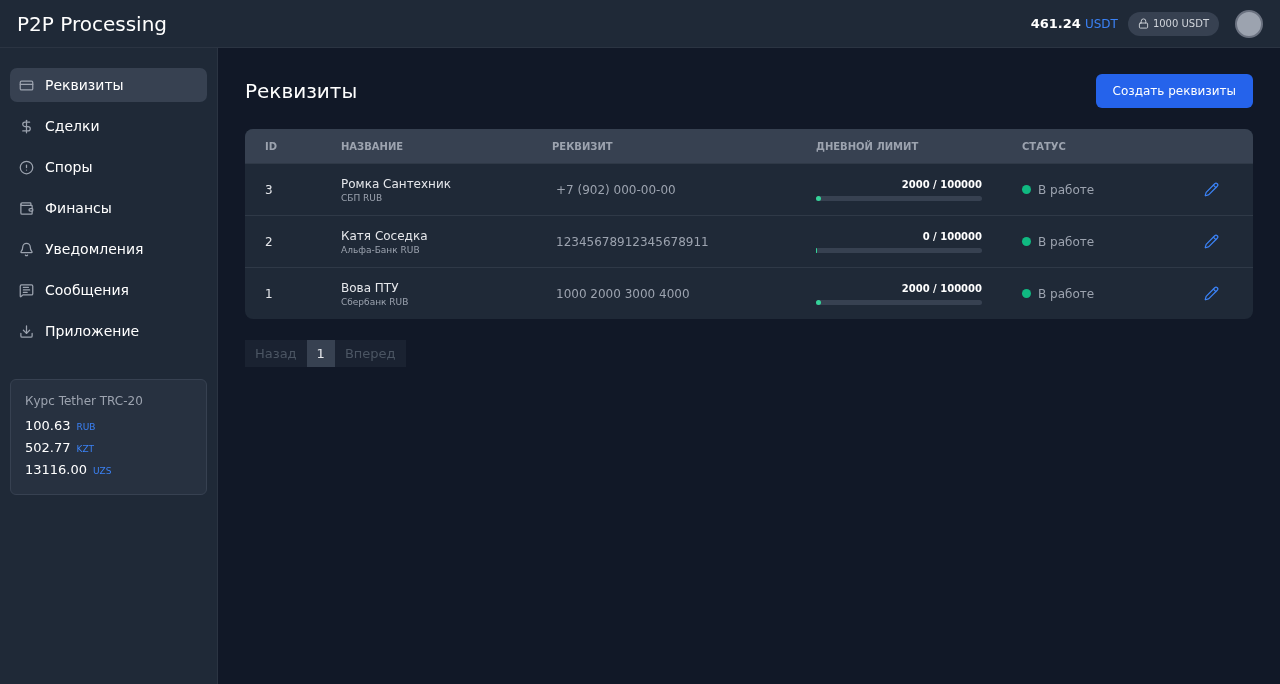 Image resolution: width=1280 pixels, height=684 pixels. I want to click on nav-item: Финансы, so click(108, 208).